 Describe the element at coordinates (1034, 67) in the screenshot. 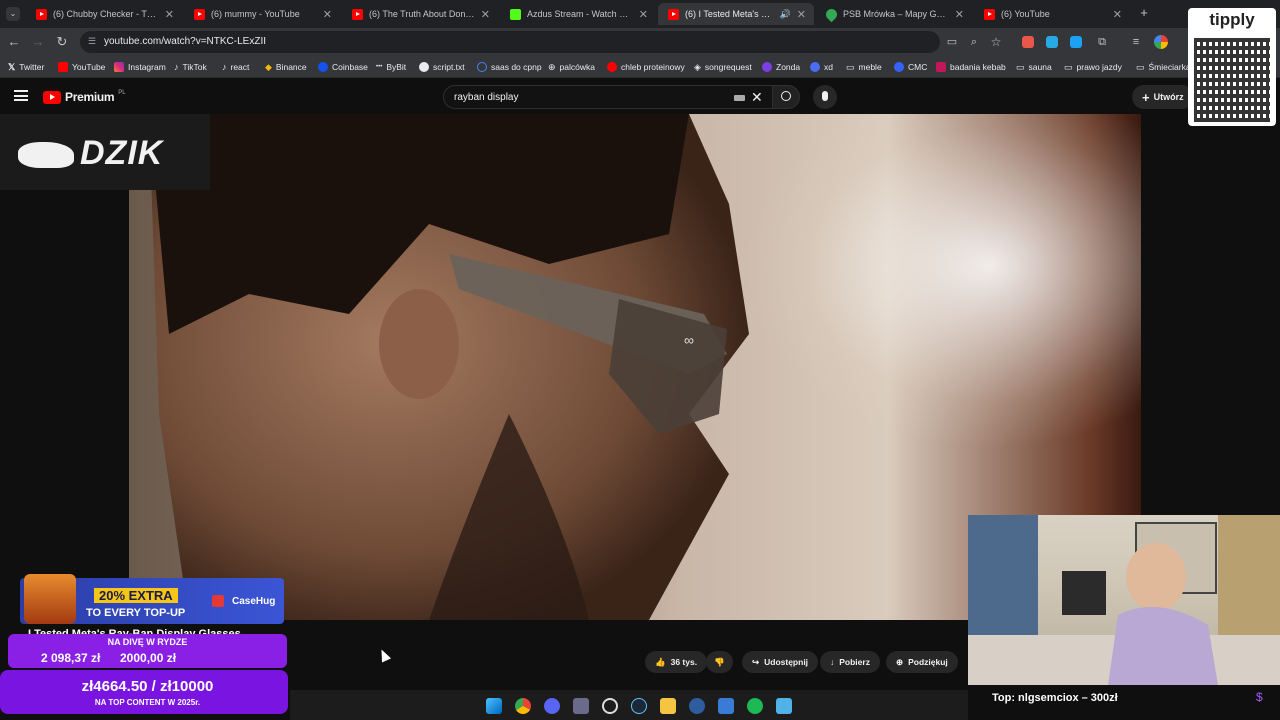

I see `bookmark-folder: ▭ sauna` at that location.